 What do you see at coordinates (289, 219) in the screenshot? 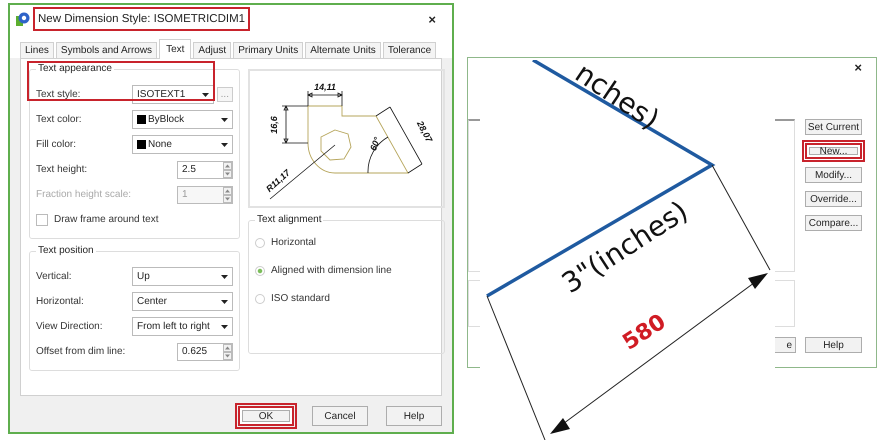
I see `group-title: Text alignment` at bounding box center [289, 219].